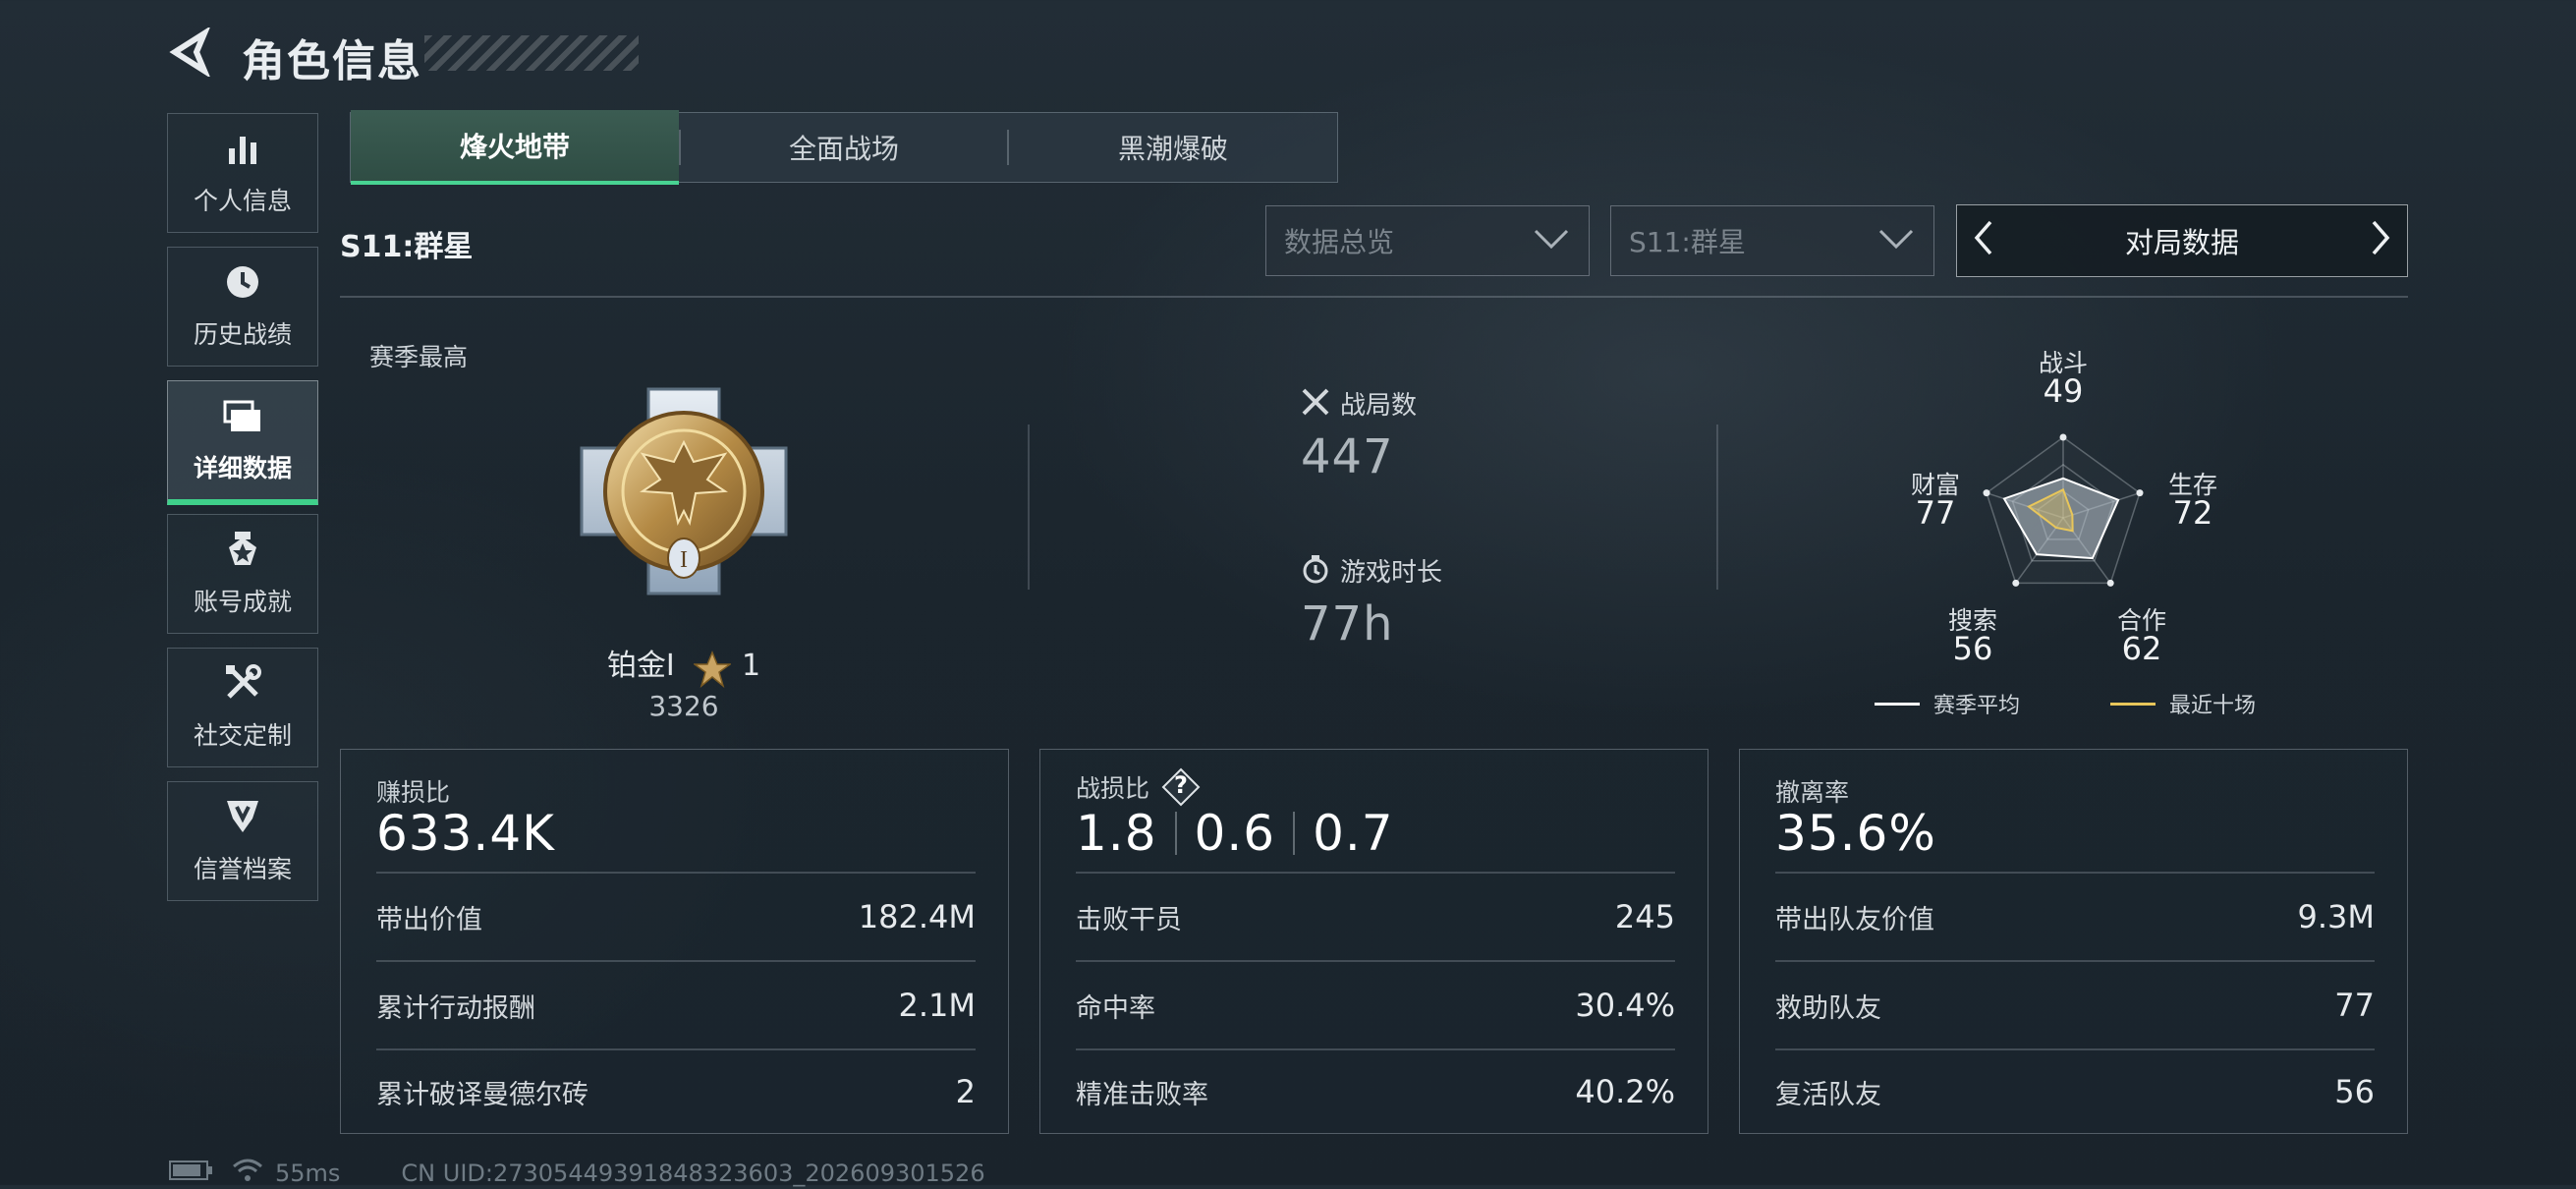 This screenshot has height=1189, width=2576. Describe the element at coordinates (419, 357) in the screenshot. I see `rank-caption: 赛季最高` at that location.